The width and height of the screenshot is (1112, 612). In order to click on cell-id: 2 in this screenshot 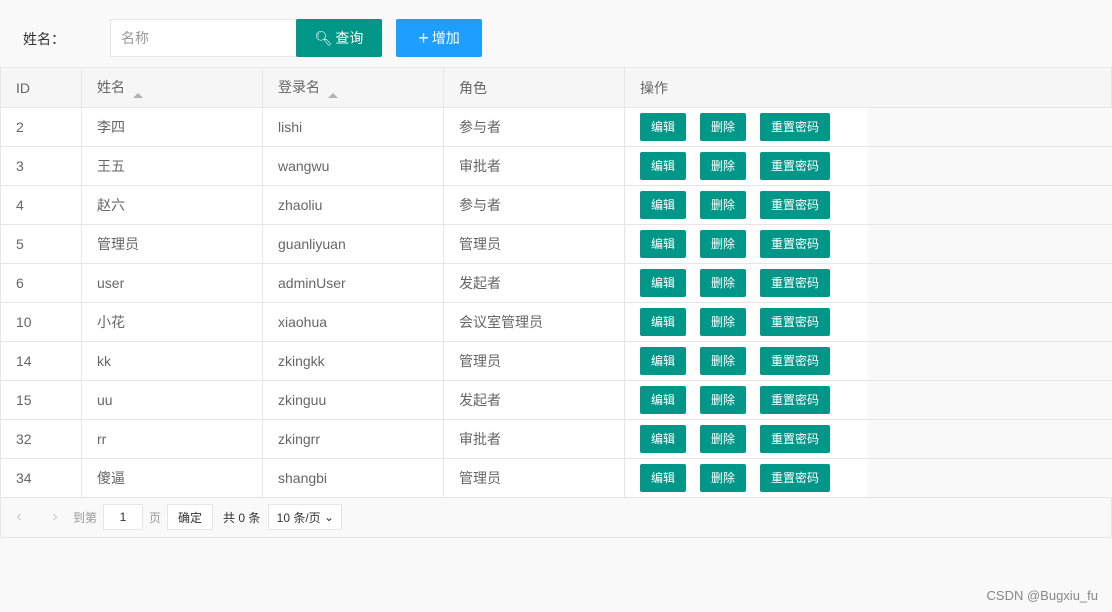, I will do `click(41, 127)`.